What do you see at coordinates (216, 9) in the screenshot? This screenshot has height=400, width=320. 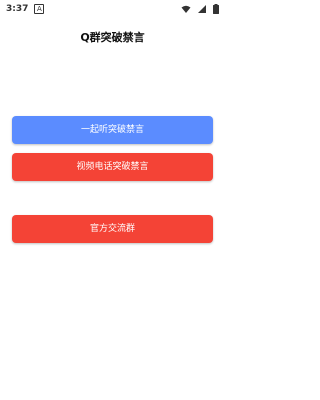 I see `battery-icon` at bounding box center [216, 9].